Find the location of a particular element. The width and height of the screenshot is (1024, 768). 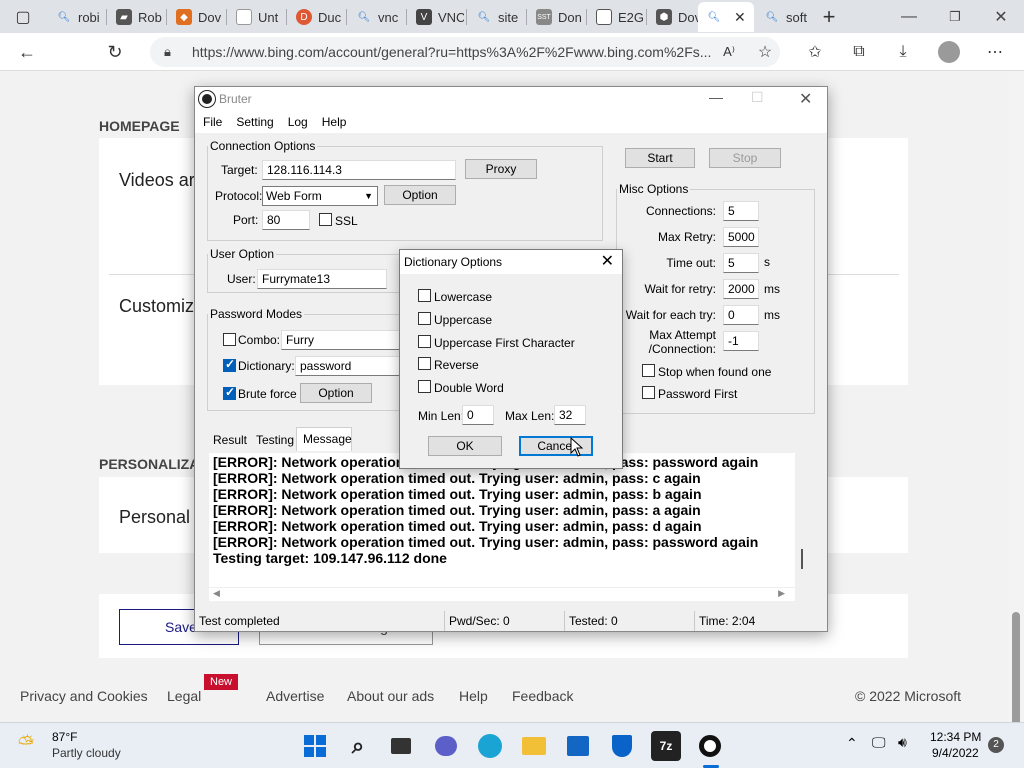

notification-badge: 2 is located at coordinates (996, 745).